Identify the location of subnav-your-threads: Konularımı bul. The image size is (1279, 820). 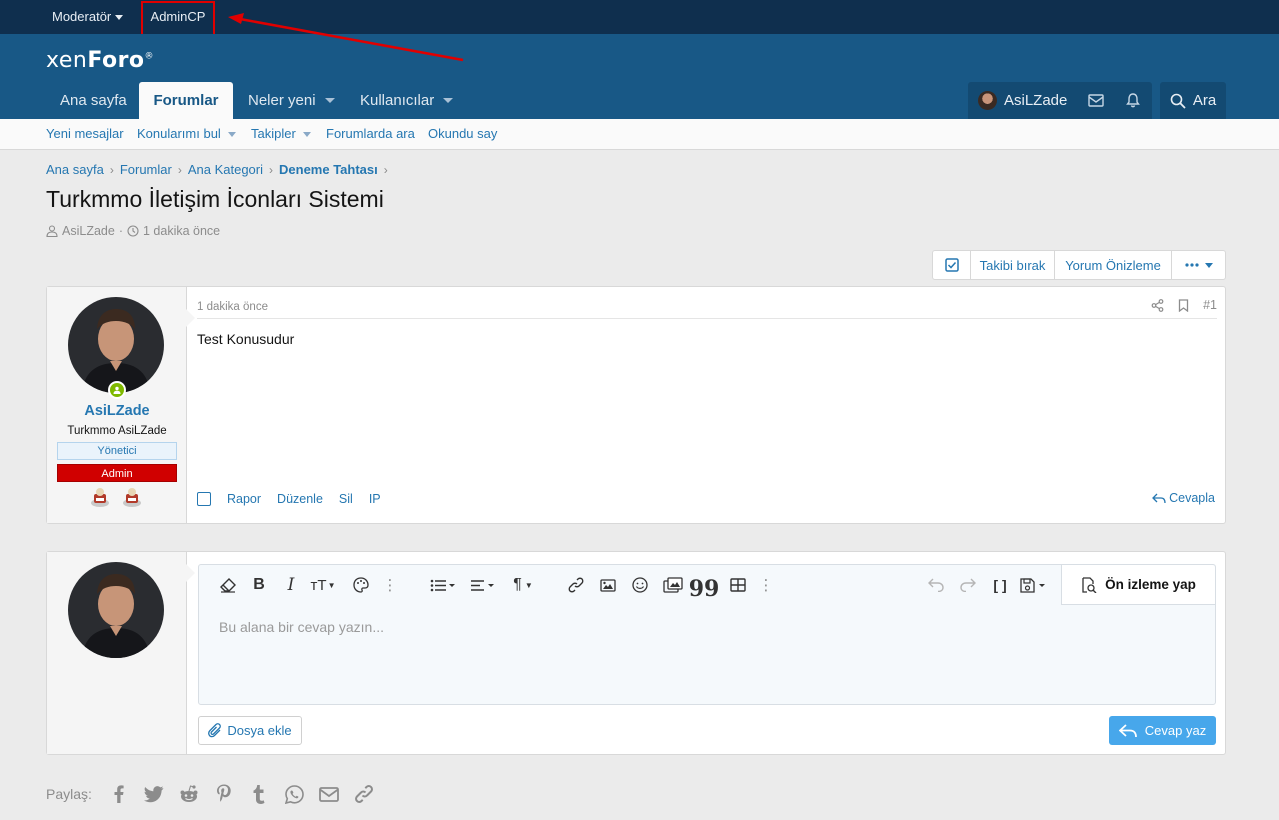
(186, 134).